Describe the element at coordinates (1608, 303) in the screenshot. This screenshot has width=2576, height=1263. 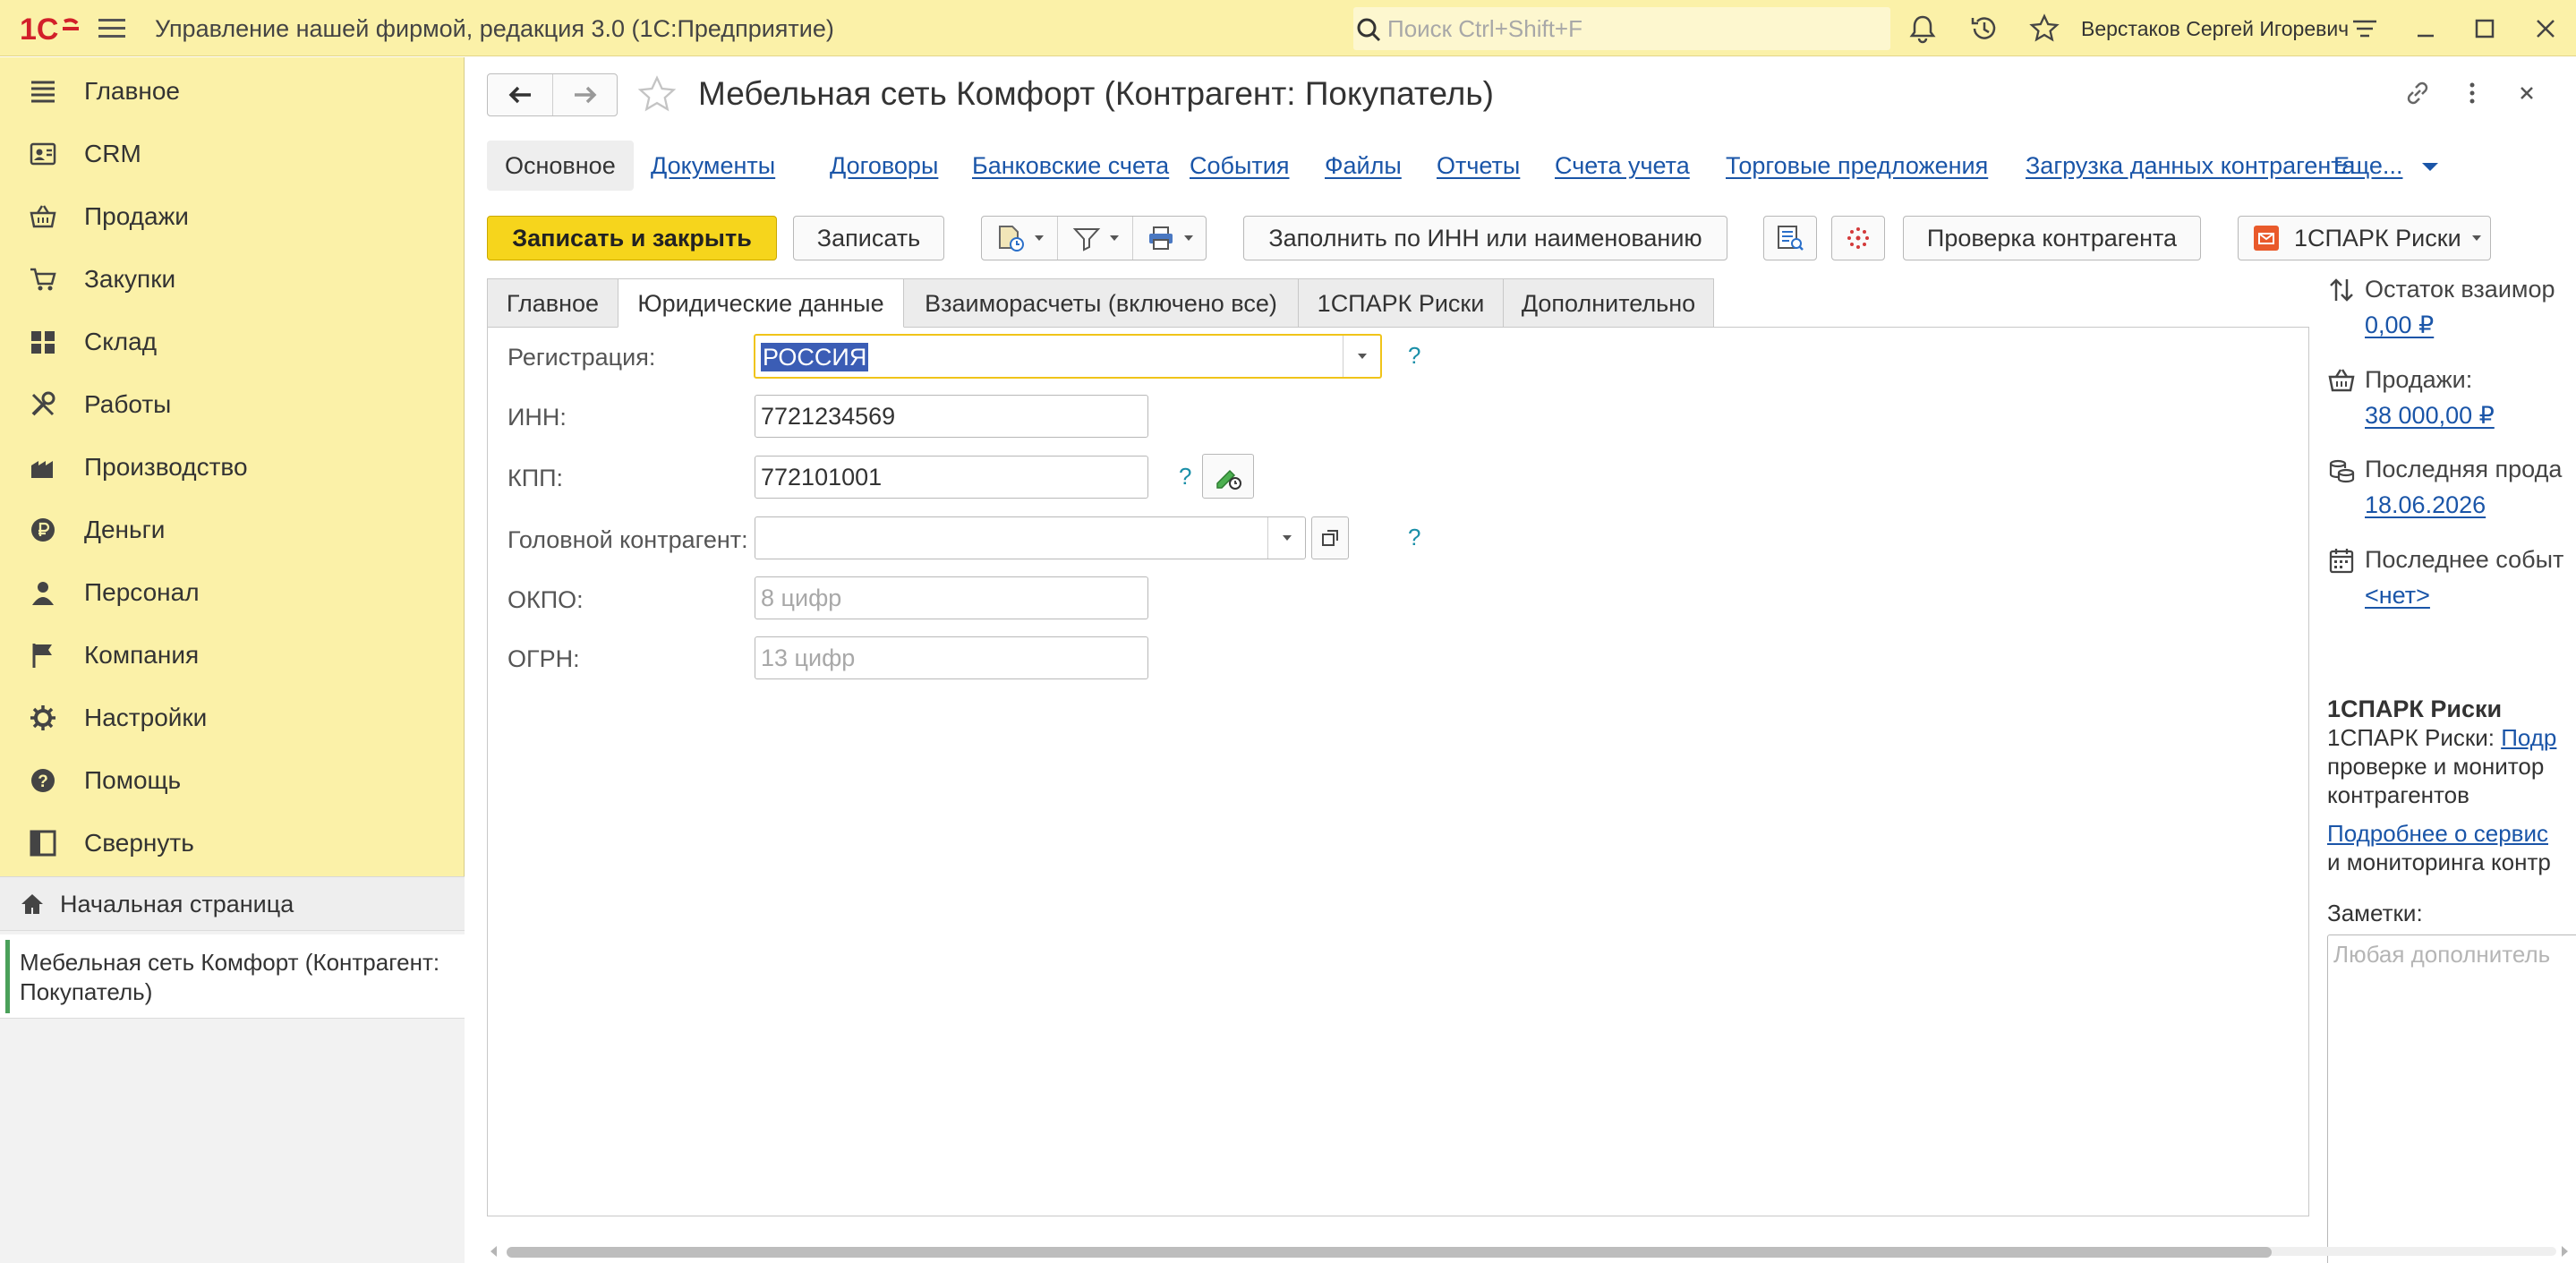
I see `tab-additional: Дополнительно` at that location.